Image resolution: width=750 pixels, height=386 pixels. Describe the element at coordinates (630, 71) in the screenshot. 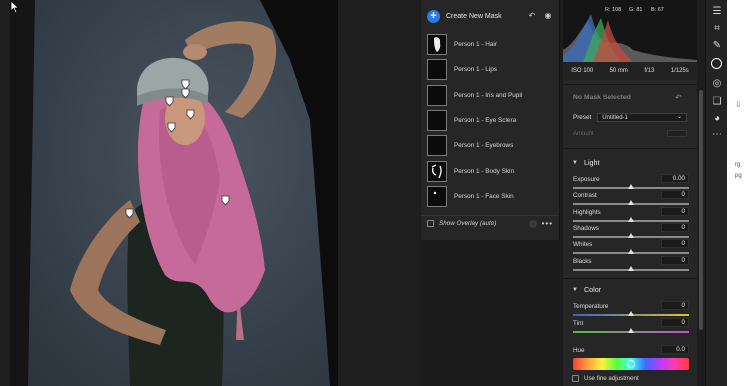

I see `exif-info: ISO 100 50 mm f/13 1/125s` at that location.